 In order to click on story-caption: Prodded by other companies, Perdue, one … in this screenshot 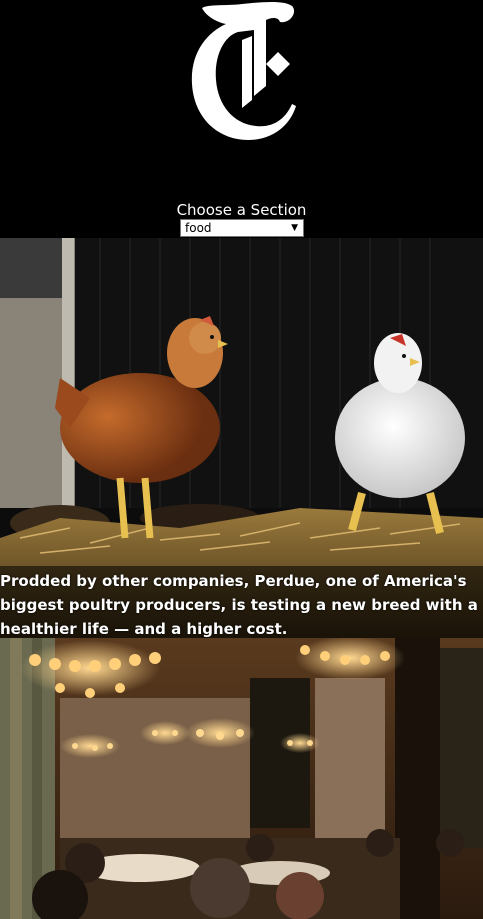, I will do `click(241, 602)`.